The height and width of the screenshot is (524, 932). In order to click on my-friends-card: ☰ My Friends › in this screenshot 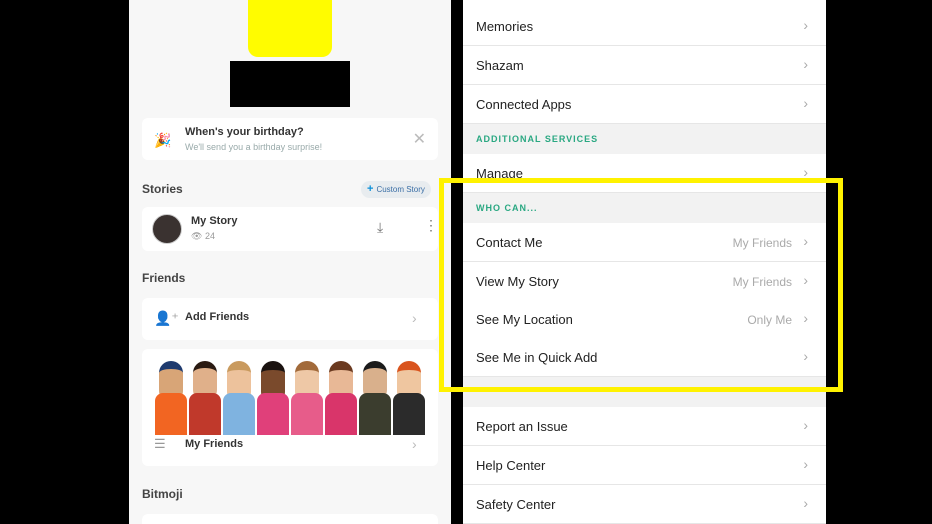, I will do `click(290, 407)`.